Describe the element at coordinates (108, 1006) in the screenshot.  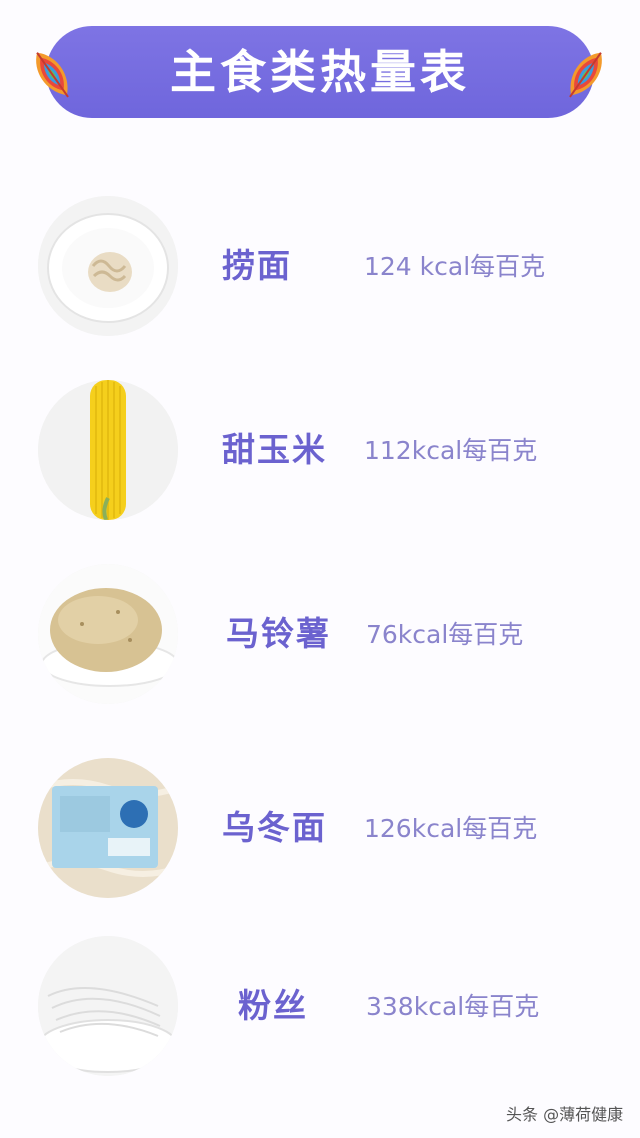
I see `vermicelli-image` at that location.